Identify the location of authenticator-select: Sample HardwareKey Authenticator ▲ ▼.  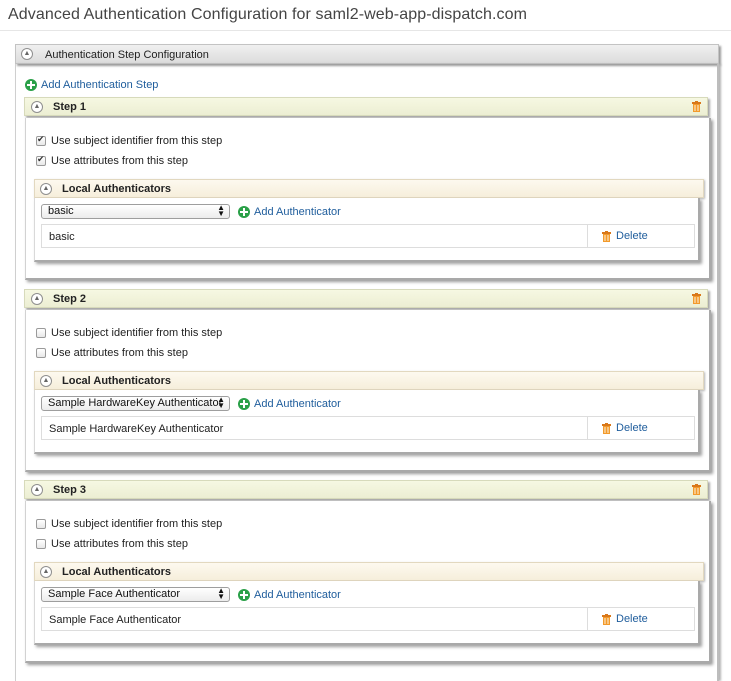
(135, 403).